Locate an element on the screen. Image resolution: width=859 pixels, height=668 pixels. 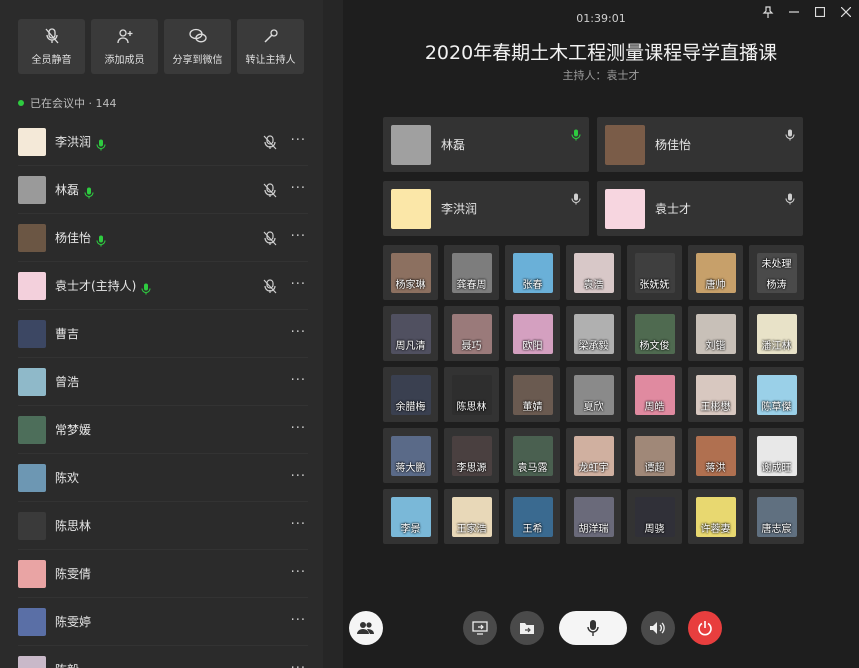
participant-tile: 胡洋瑞 is located at coordinates (593, 516).